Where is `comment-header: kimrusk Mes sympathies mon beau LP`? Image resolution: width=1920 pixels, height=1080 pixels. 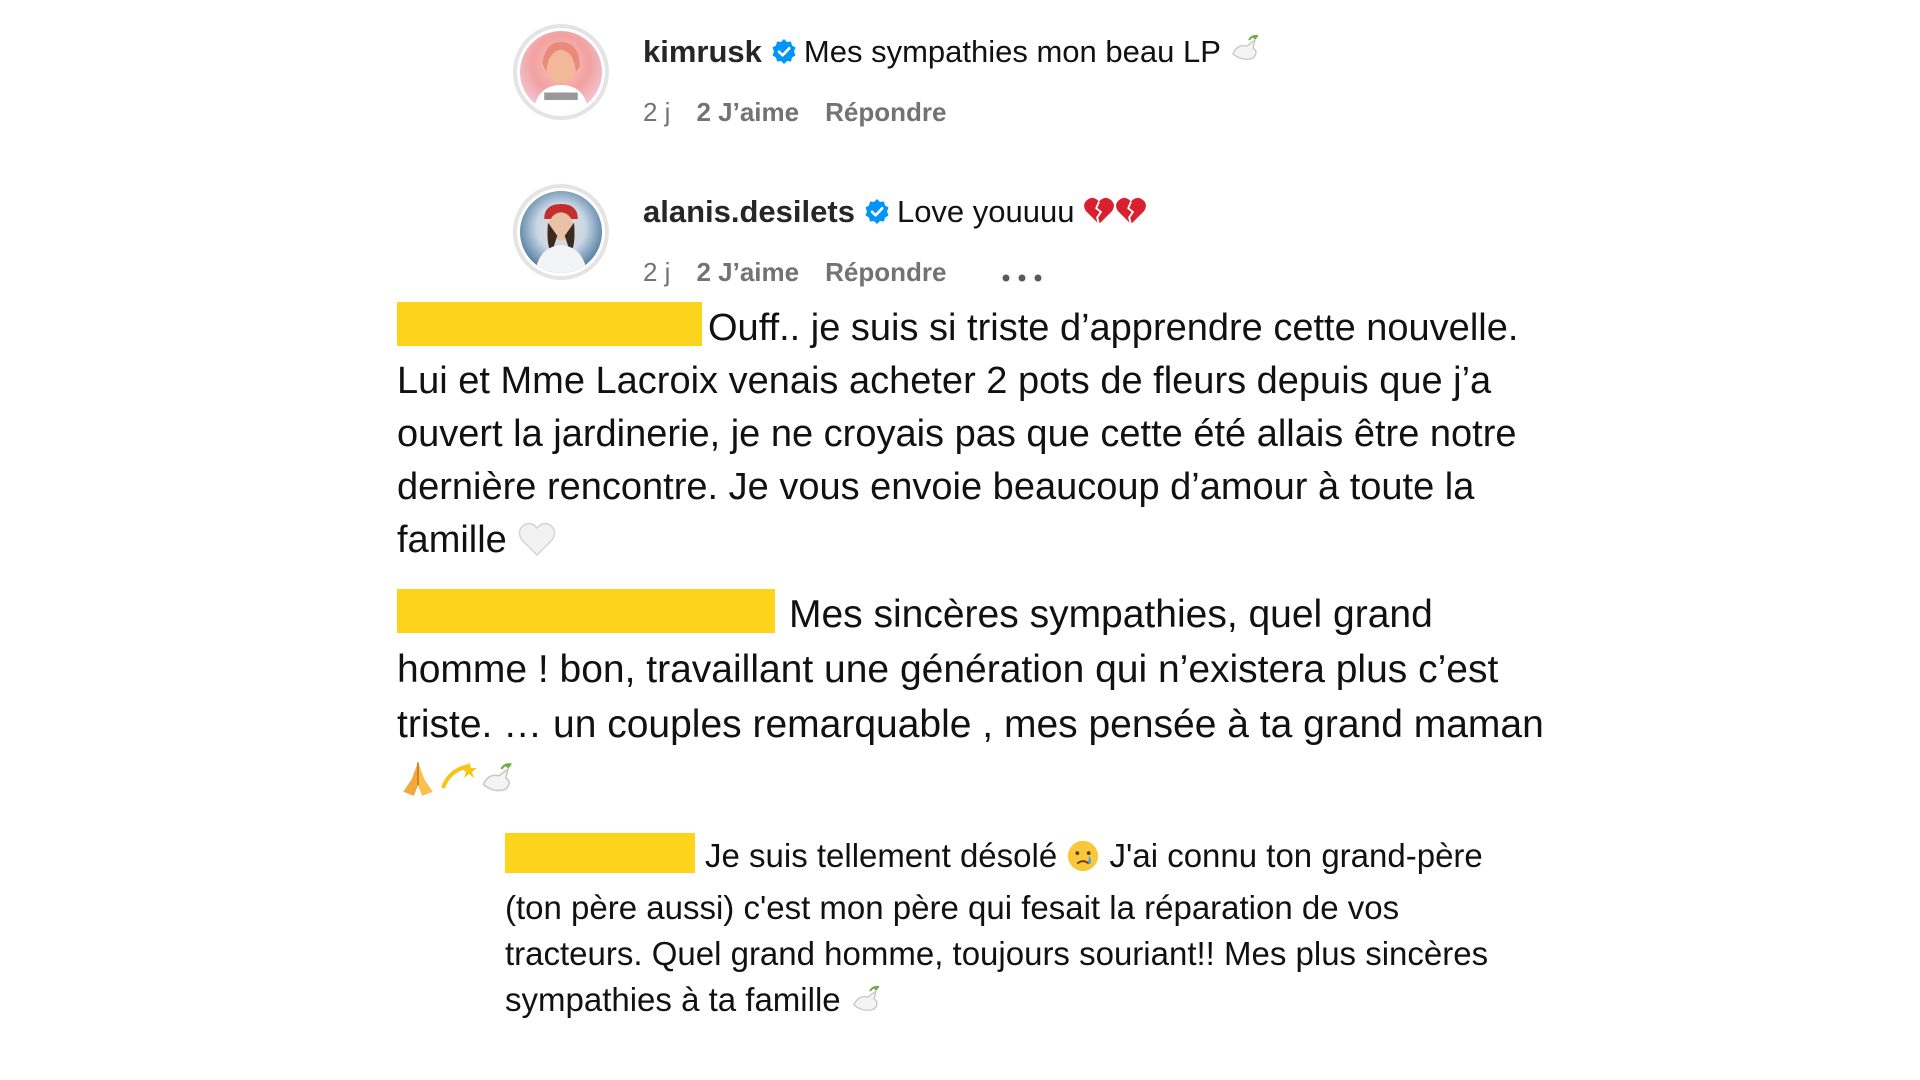 comment-header: kimrusk Mes sympathies mon beau LP is located at coordinates (953, 54).